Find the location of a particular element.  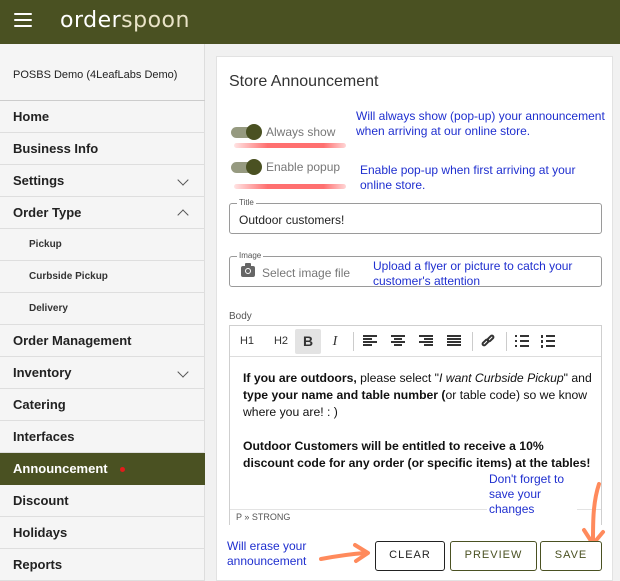

bullet-list-icon is located at coordinates (522, 341).